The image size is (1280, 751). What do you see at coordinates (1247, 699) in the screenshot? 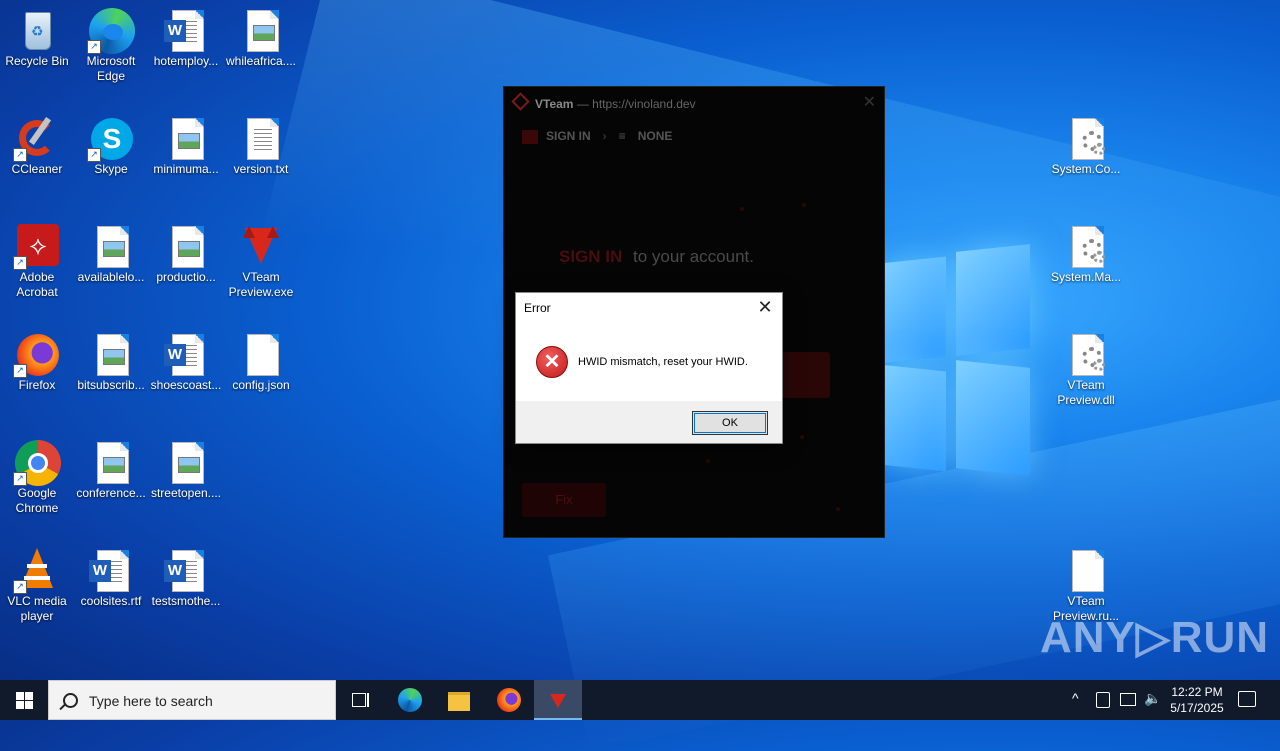
I see `action-center-icon` at bounding box center [1247, 699].